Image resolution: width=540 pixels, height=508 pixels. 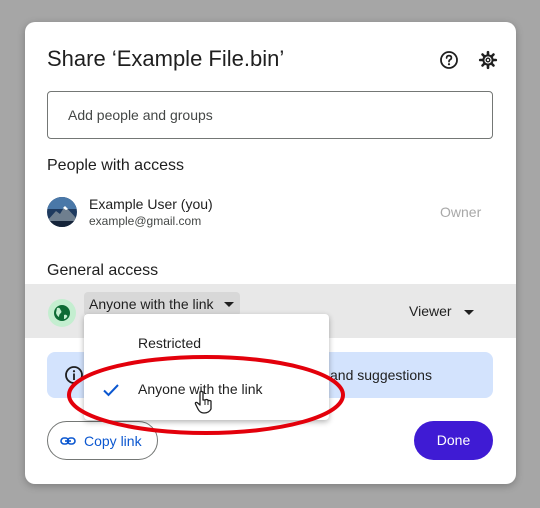 I want to click on user-email: example@gmail.com, so click(x=145, y=221).